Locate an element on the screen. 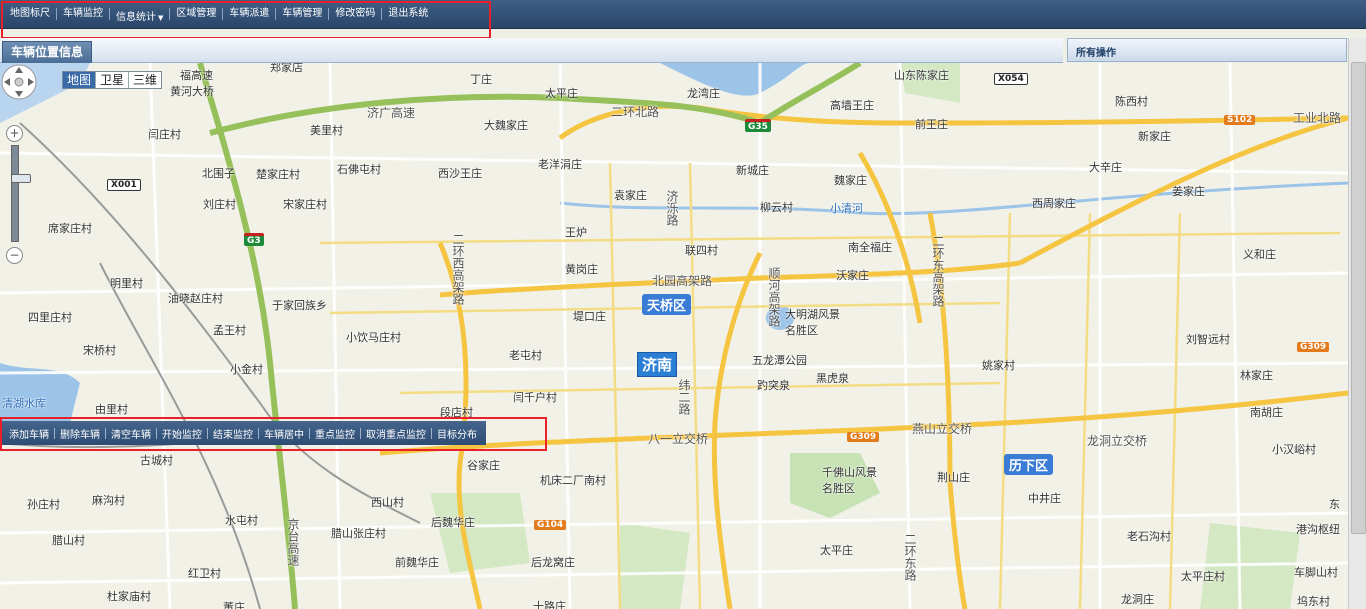  map-label: 港沟枢纽 is located at coordinates (1318, 529).